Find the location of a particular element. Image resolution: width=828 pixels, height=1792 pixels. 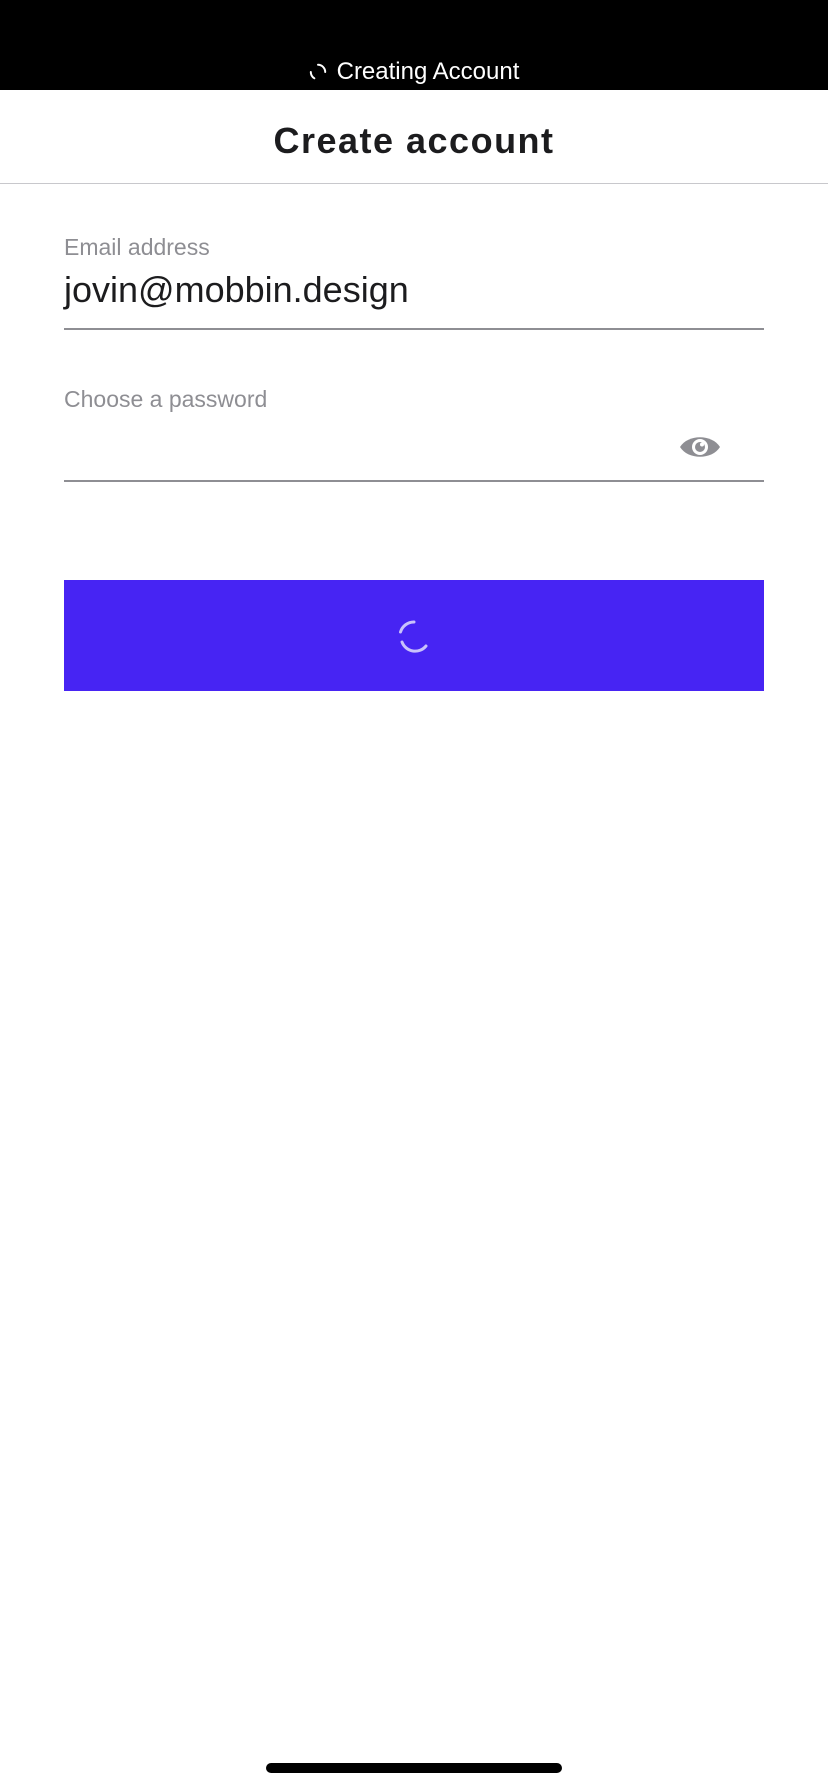

eye-icon is located at coordinates (700, 447).